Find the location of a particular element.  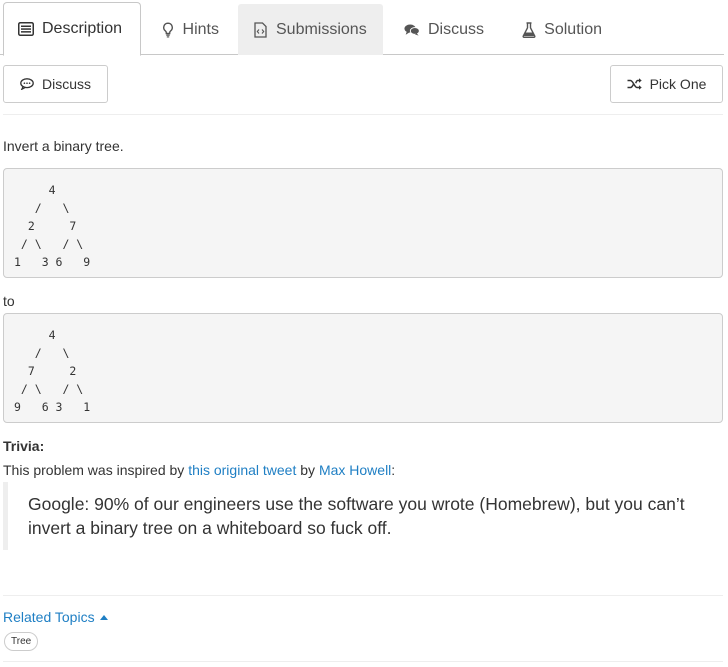

trivia-prefix: This problem was inspired by is located at coordinates (96, 470).